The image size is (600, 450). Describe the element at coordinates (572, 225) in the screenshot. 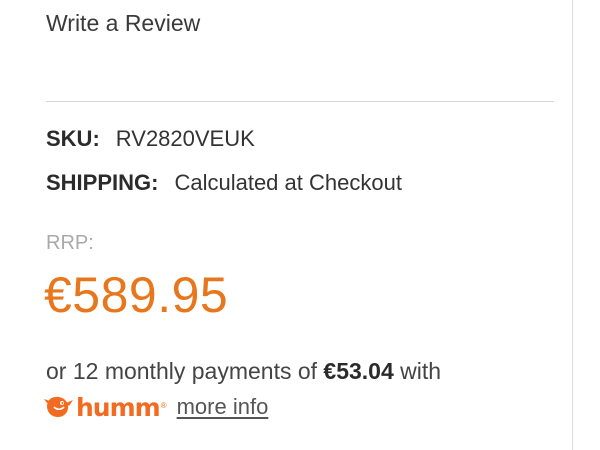

I see `panel-right-border` at that location.